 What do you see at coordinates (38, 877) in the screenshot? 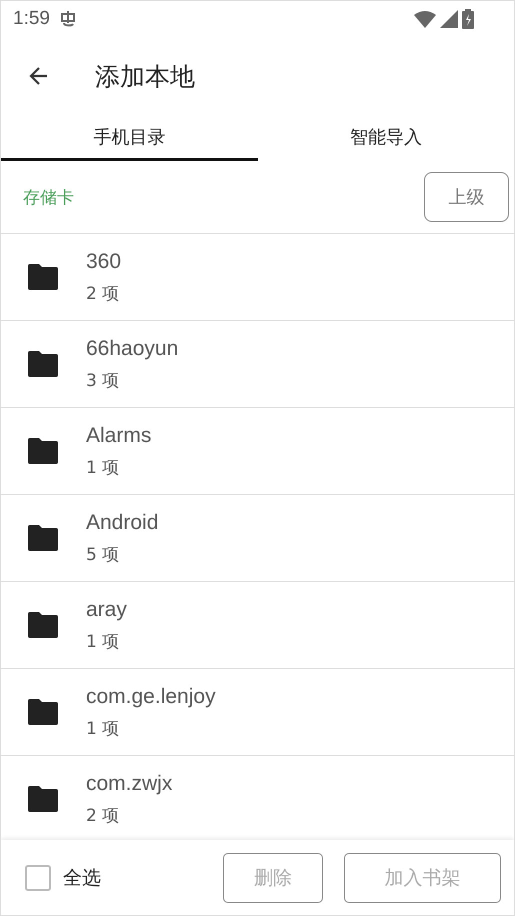
I see `select-all-checkbox` at bounding box center [38, 877].